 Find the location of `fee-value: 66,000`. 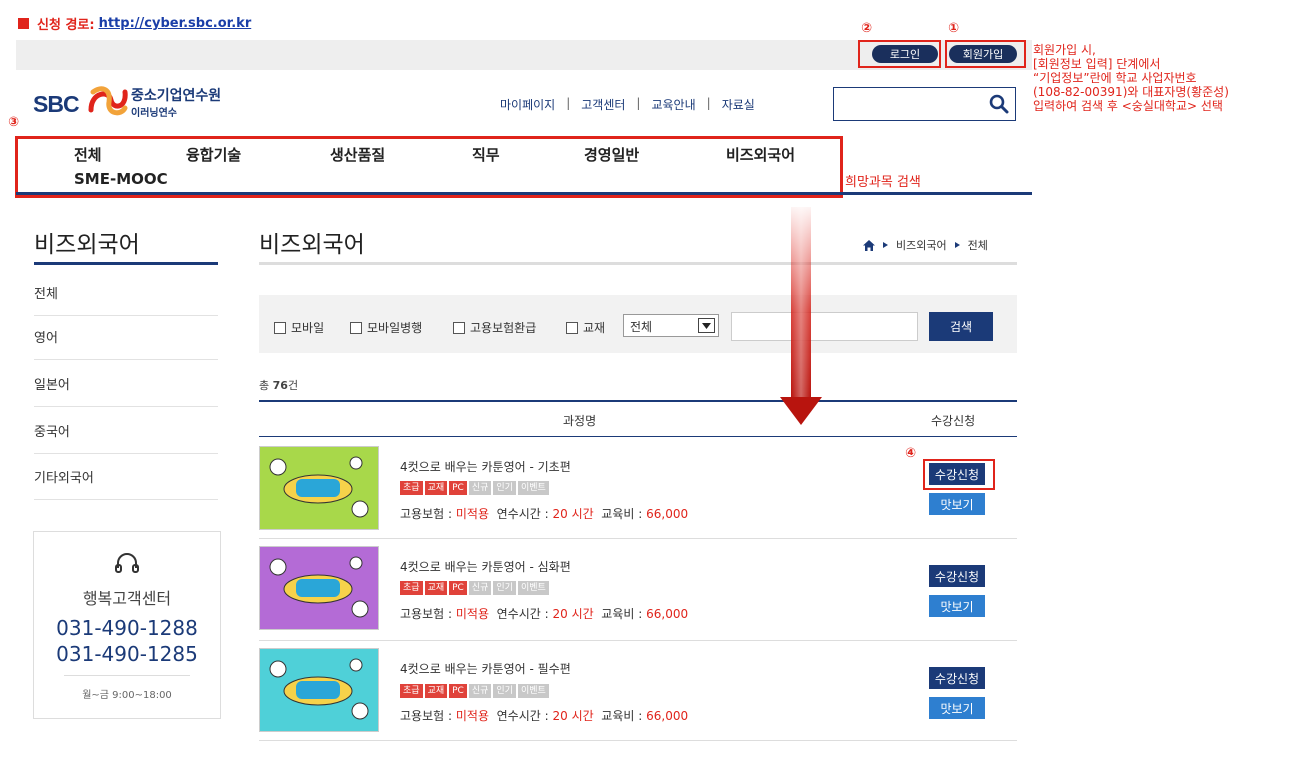

fee-value: 66,000 is located at coordinates (667, 614).